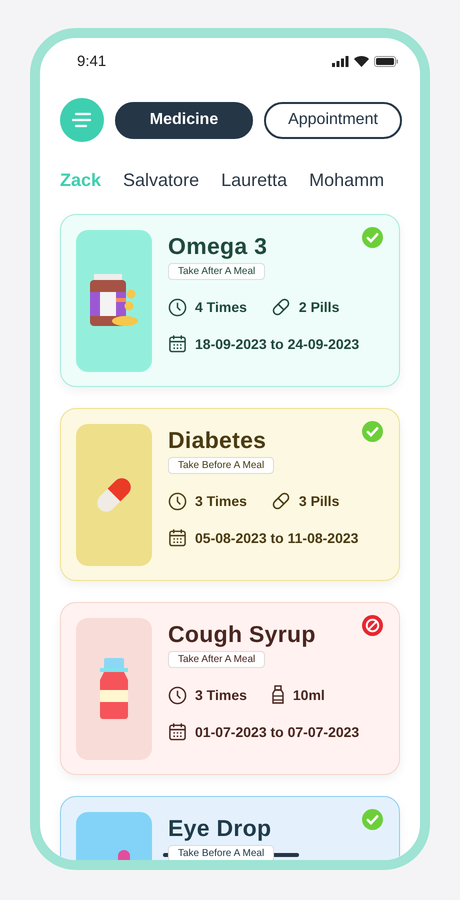  I want to click on person-tab: Salvatore, so click(161, 180).